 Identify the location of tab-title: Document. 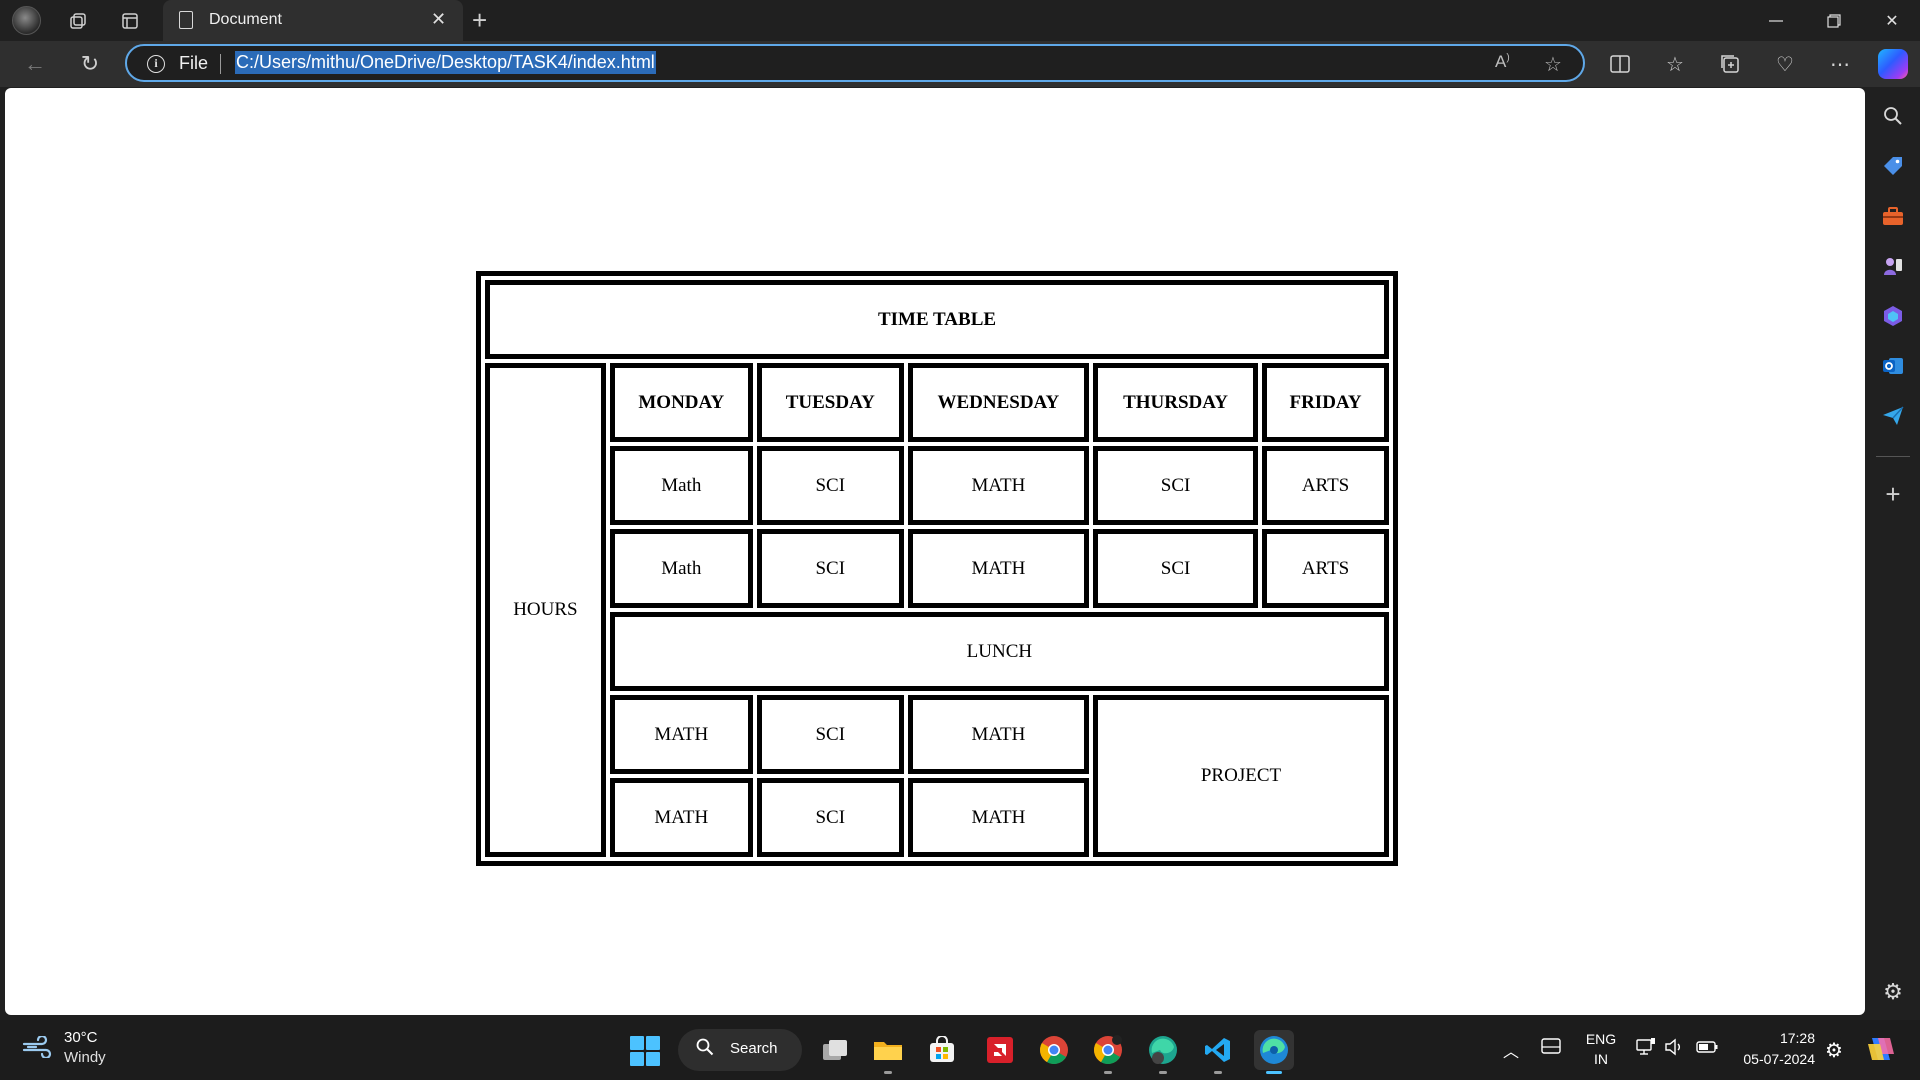
(245, 19).